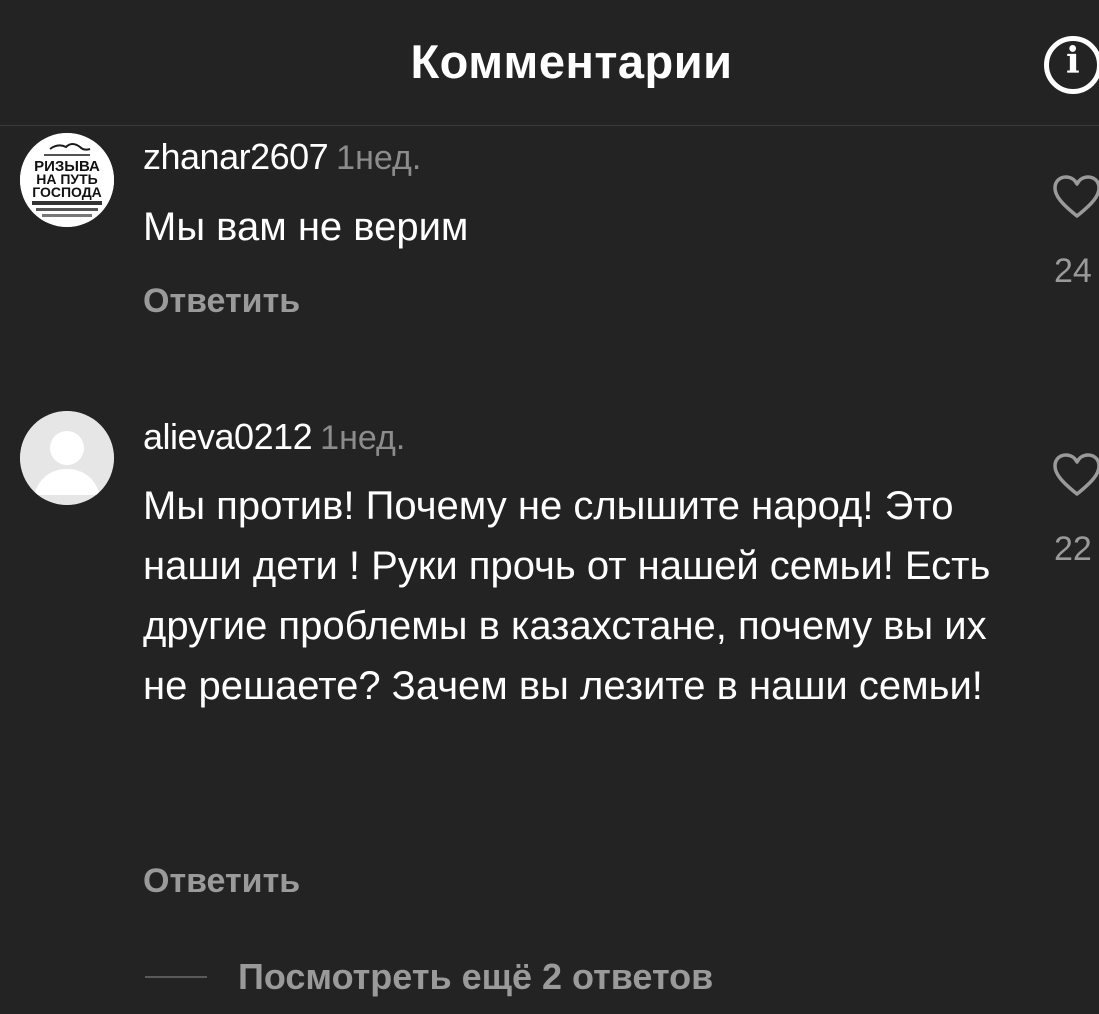 The height and width of the screenshot is (1014, 1099). I want to click on header-divider, so click(549, 125).